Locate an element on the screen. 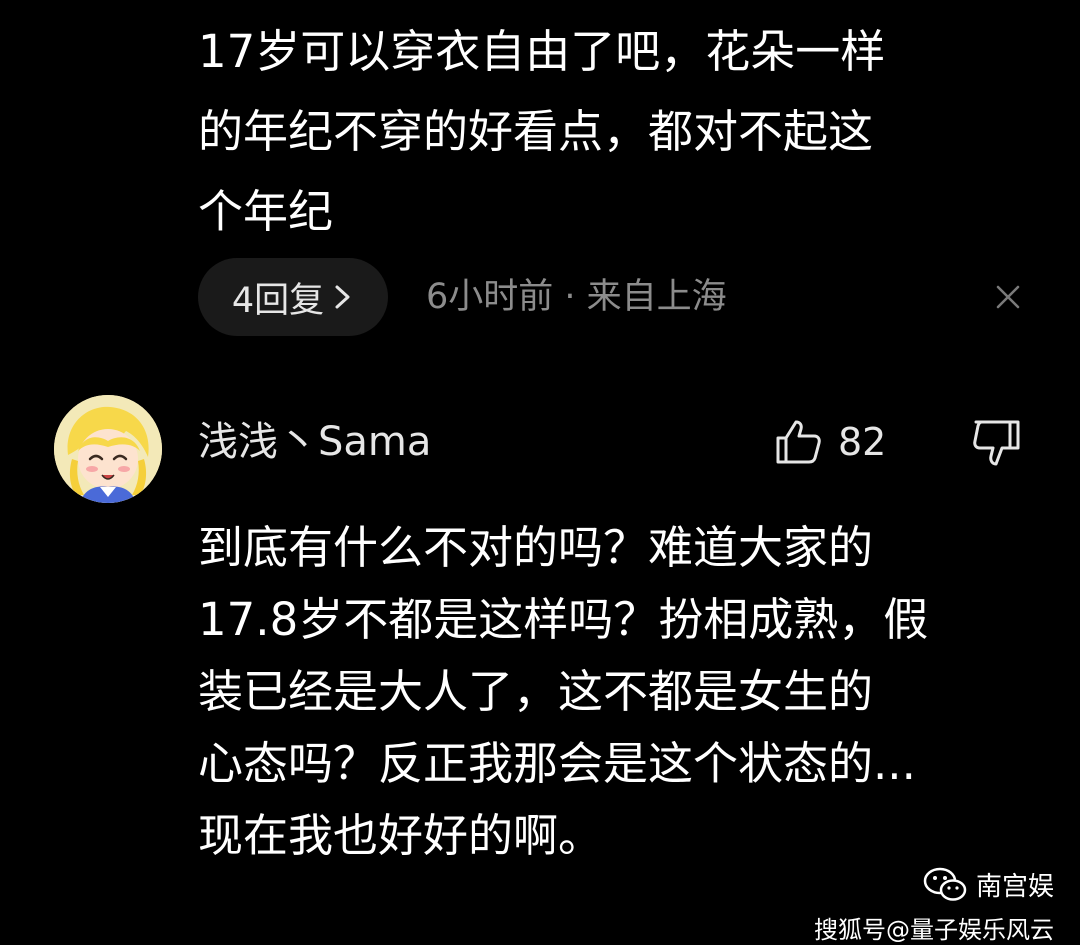 The width and height of the screenshot is (1080, 945). view-replies-label: 4回复 is located at coordinates (278, 300).